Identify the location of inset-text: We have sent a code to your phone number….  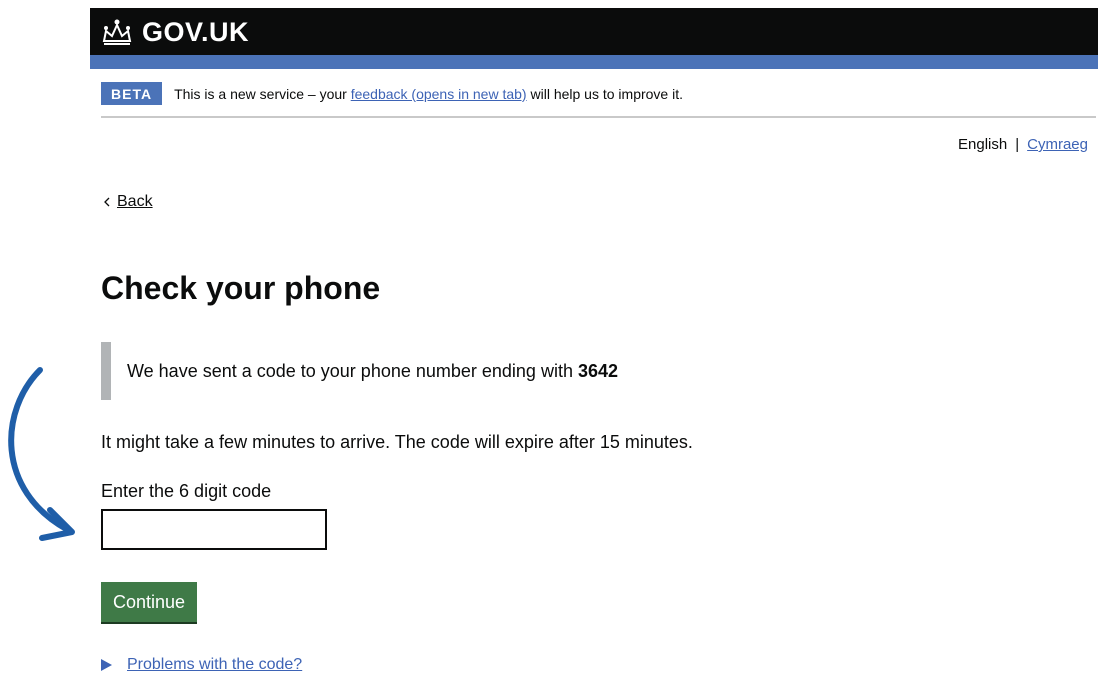
(359, 371).